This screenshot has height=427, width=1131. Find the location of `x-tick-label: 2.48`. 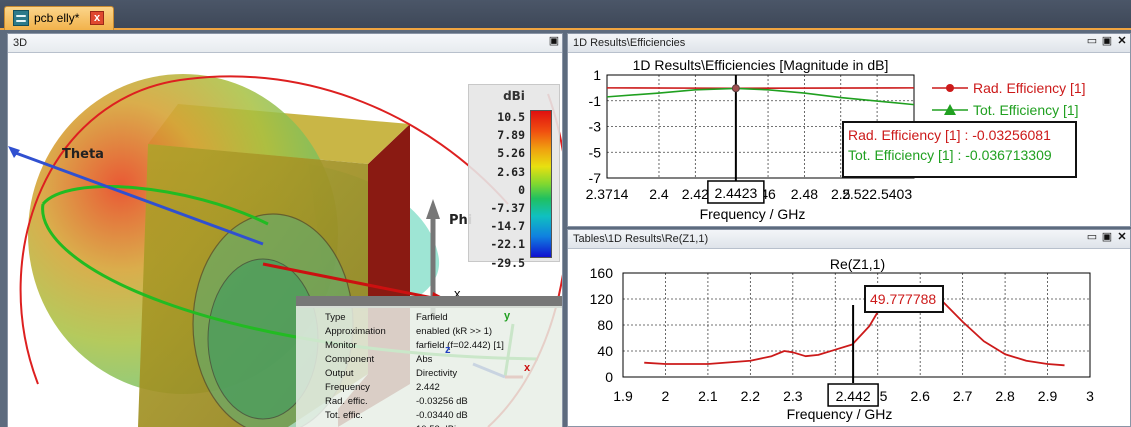

x-tick-label: 2.48 is located at coordinates (804, 194).